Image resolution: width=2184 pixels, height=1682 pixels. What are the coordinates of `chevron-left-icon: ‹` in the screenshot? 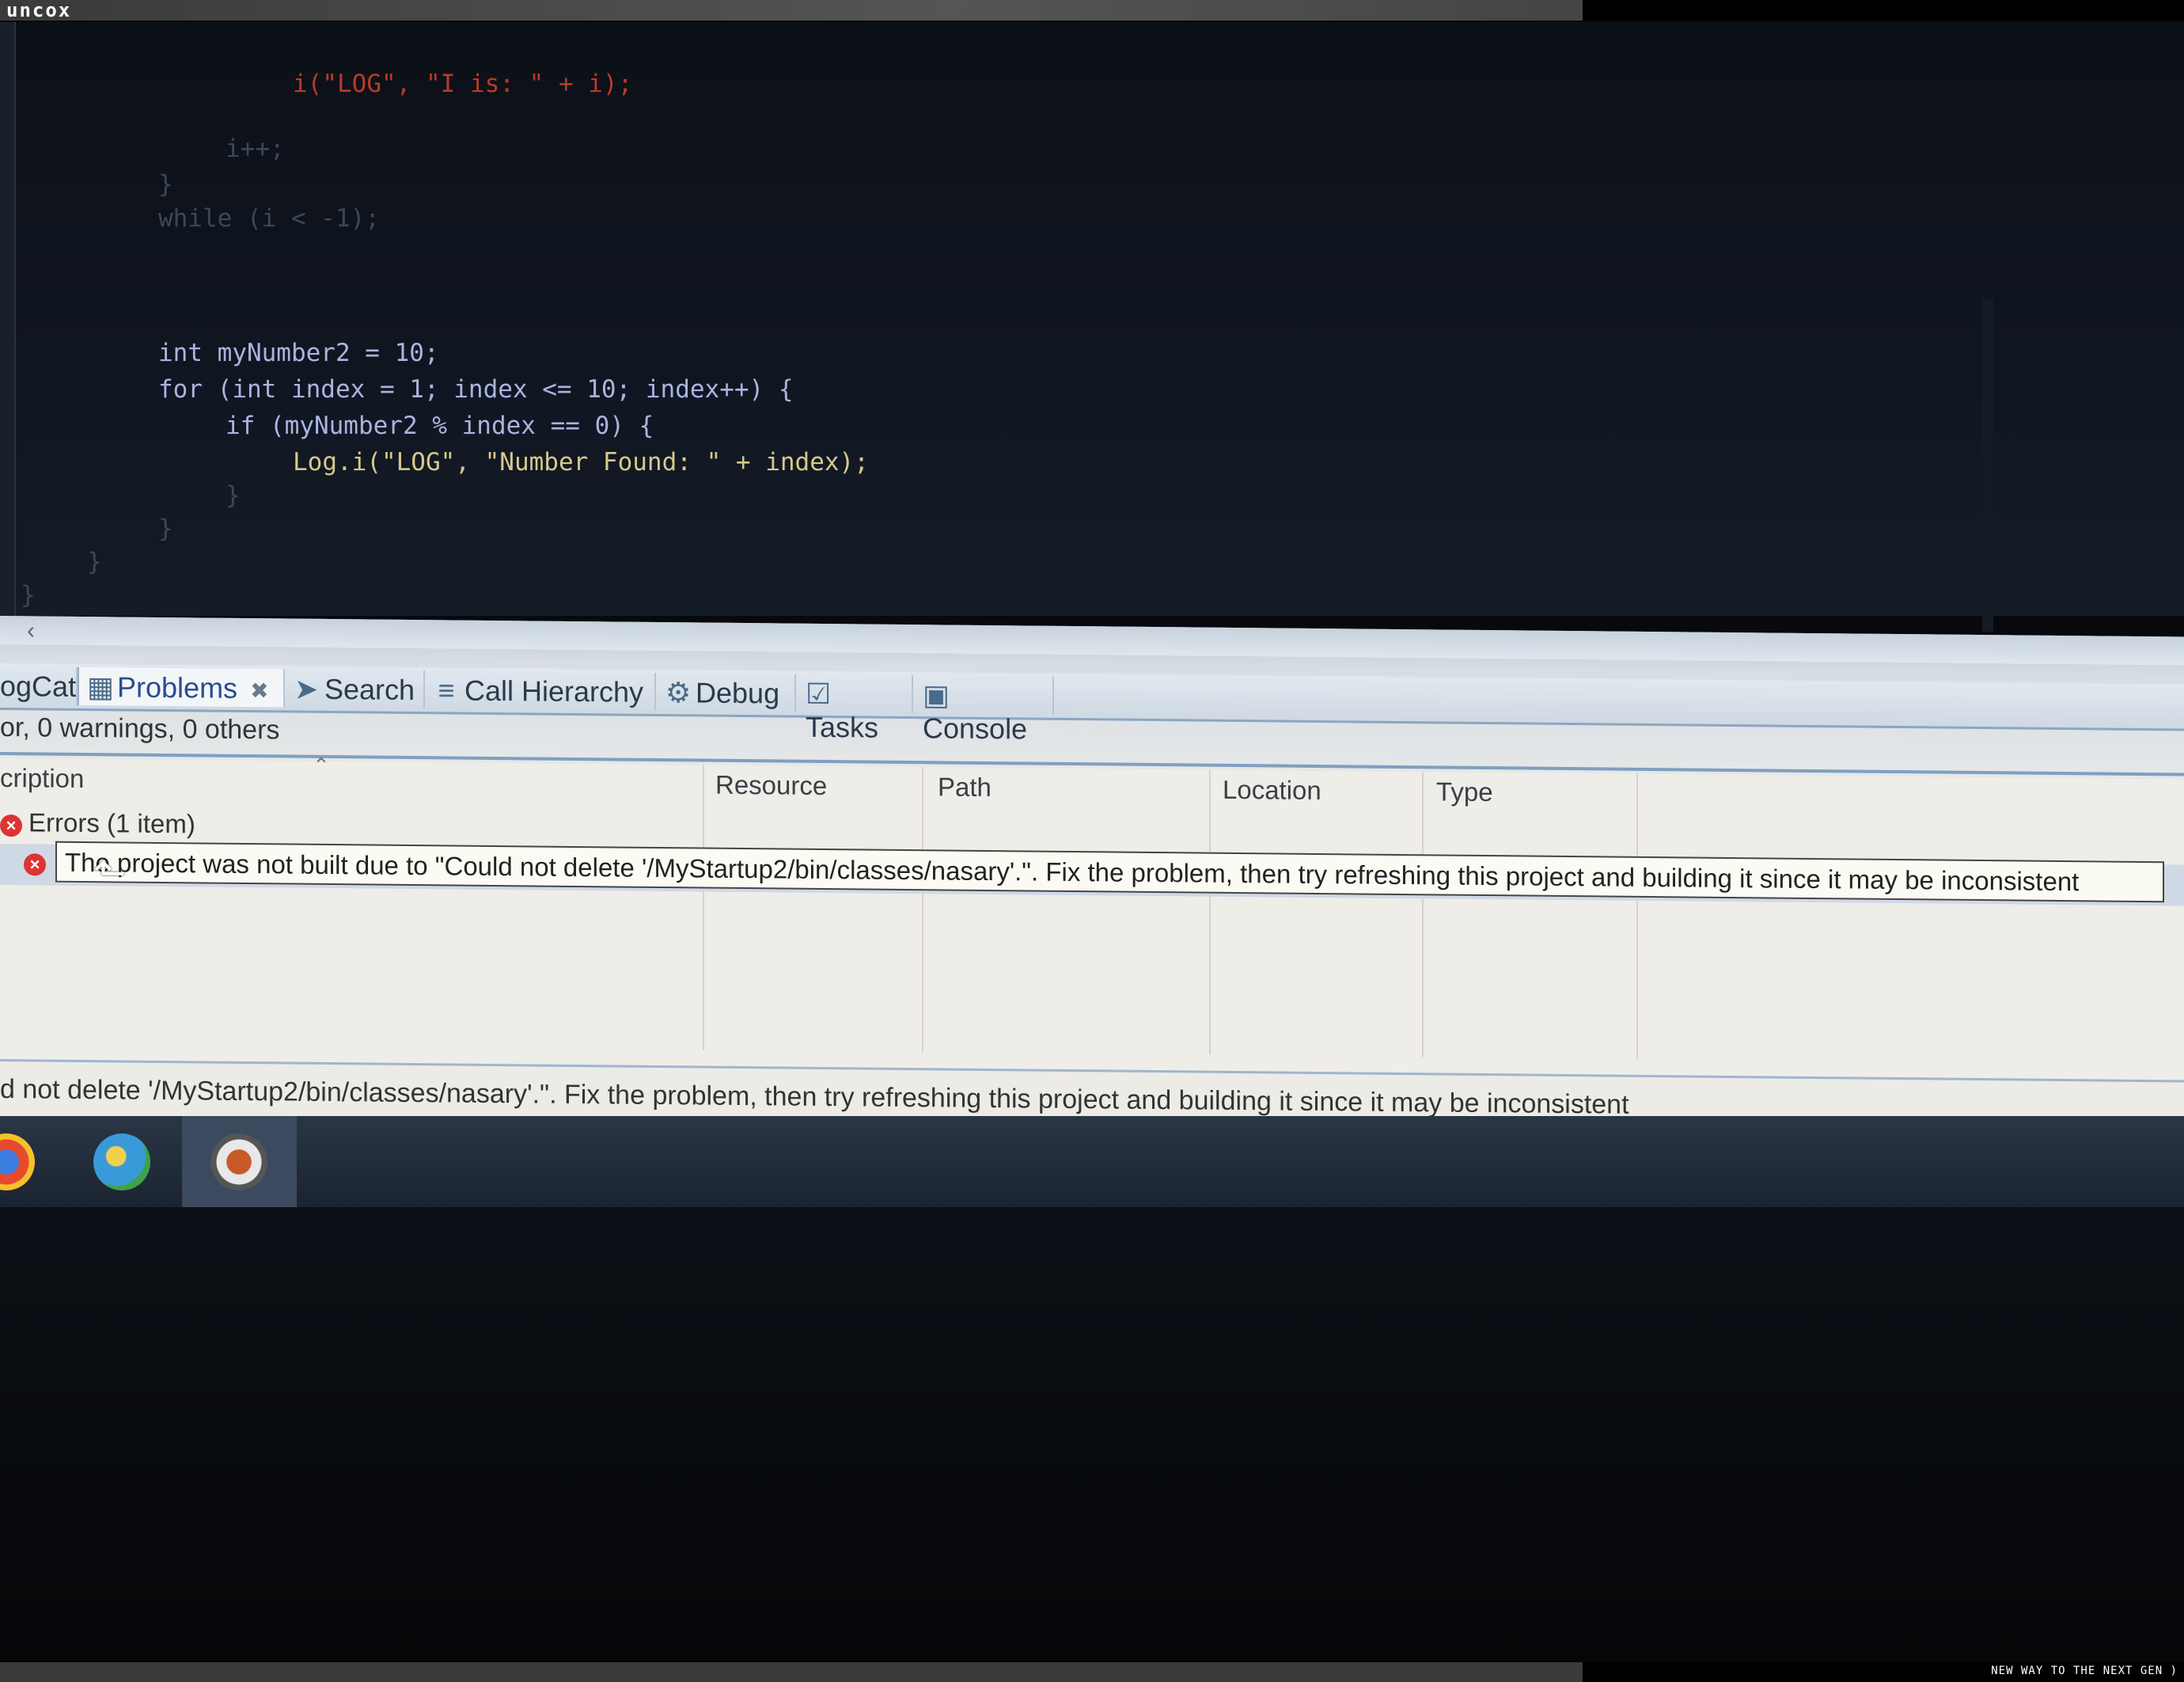 It's located at (31, 630).